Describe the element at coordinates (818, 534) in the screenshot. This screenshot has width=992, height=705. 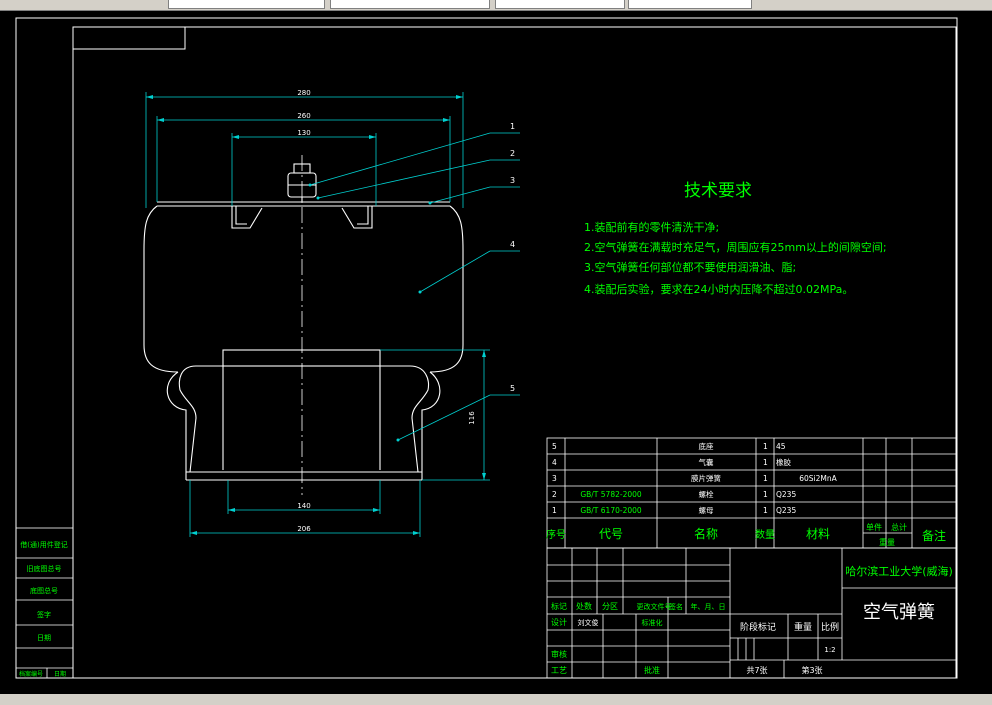
I see `bom-header-material: 材料` at that location.